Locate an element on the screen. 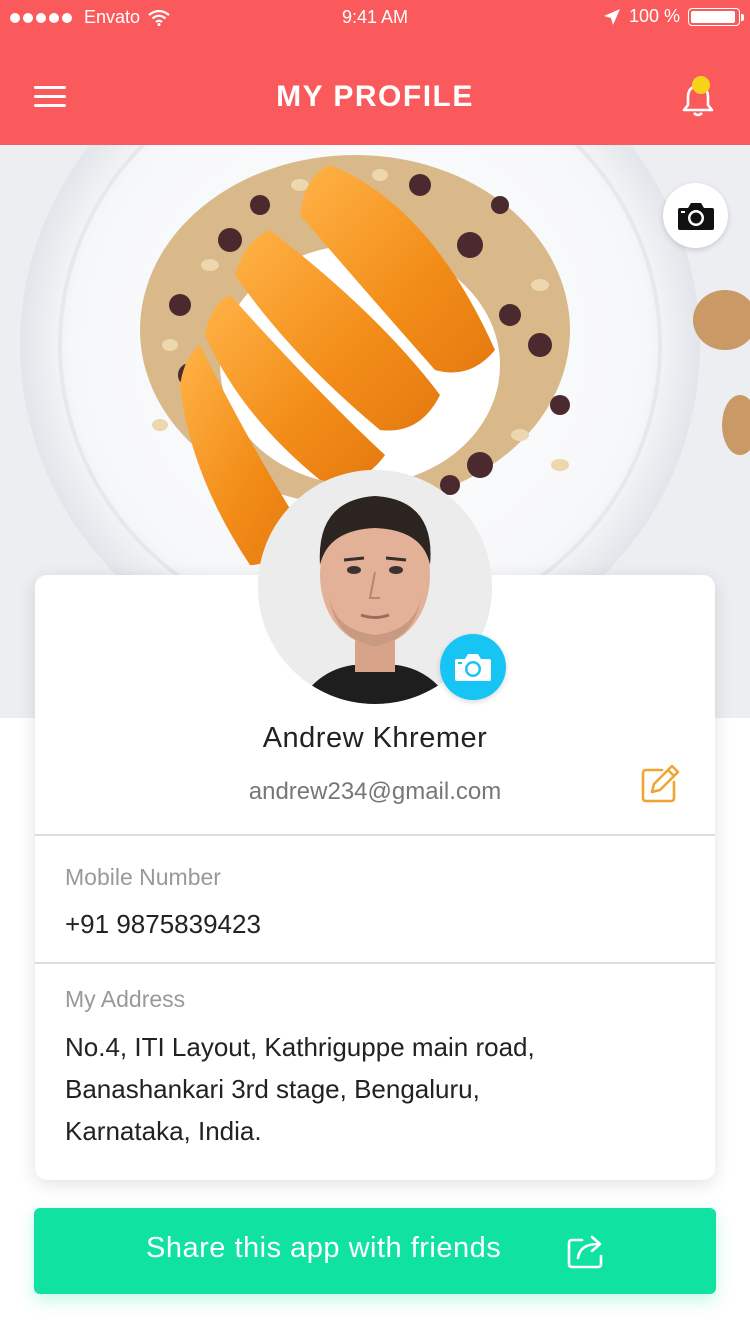 Image resolution: width=750 pixels, height=1334 pixels. address-line: Banashankari 3rd stage, Bengaluru, is located at coordinates (272, 1089).